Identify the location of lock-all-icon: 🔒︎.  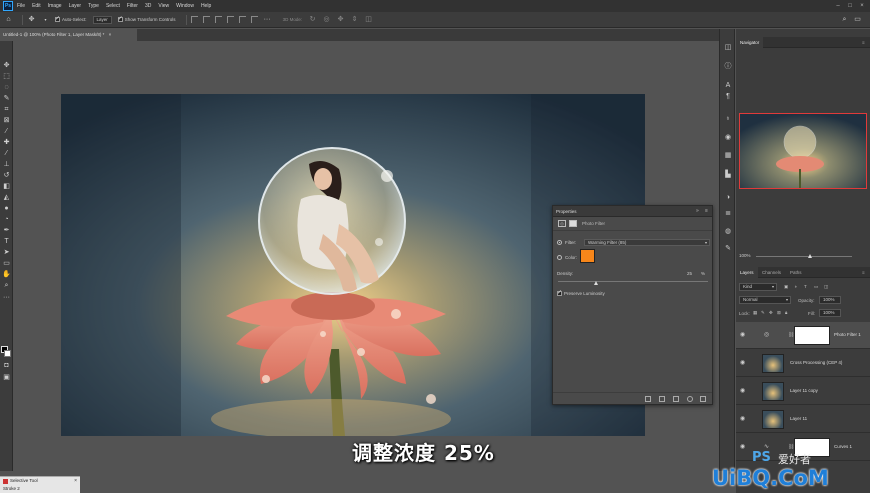
(786, 312).